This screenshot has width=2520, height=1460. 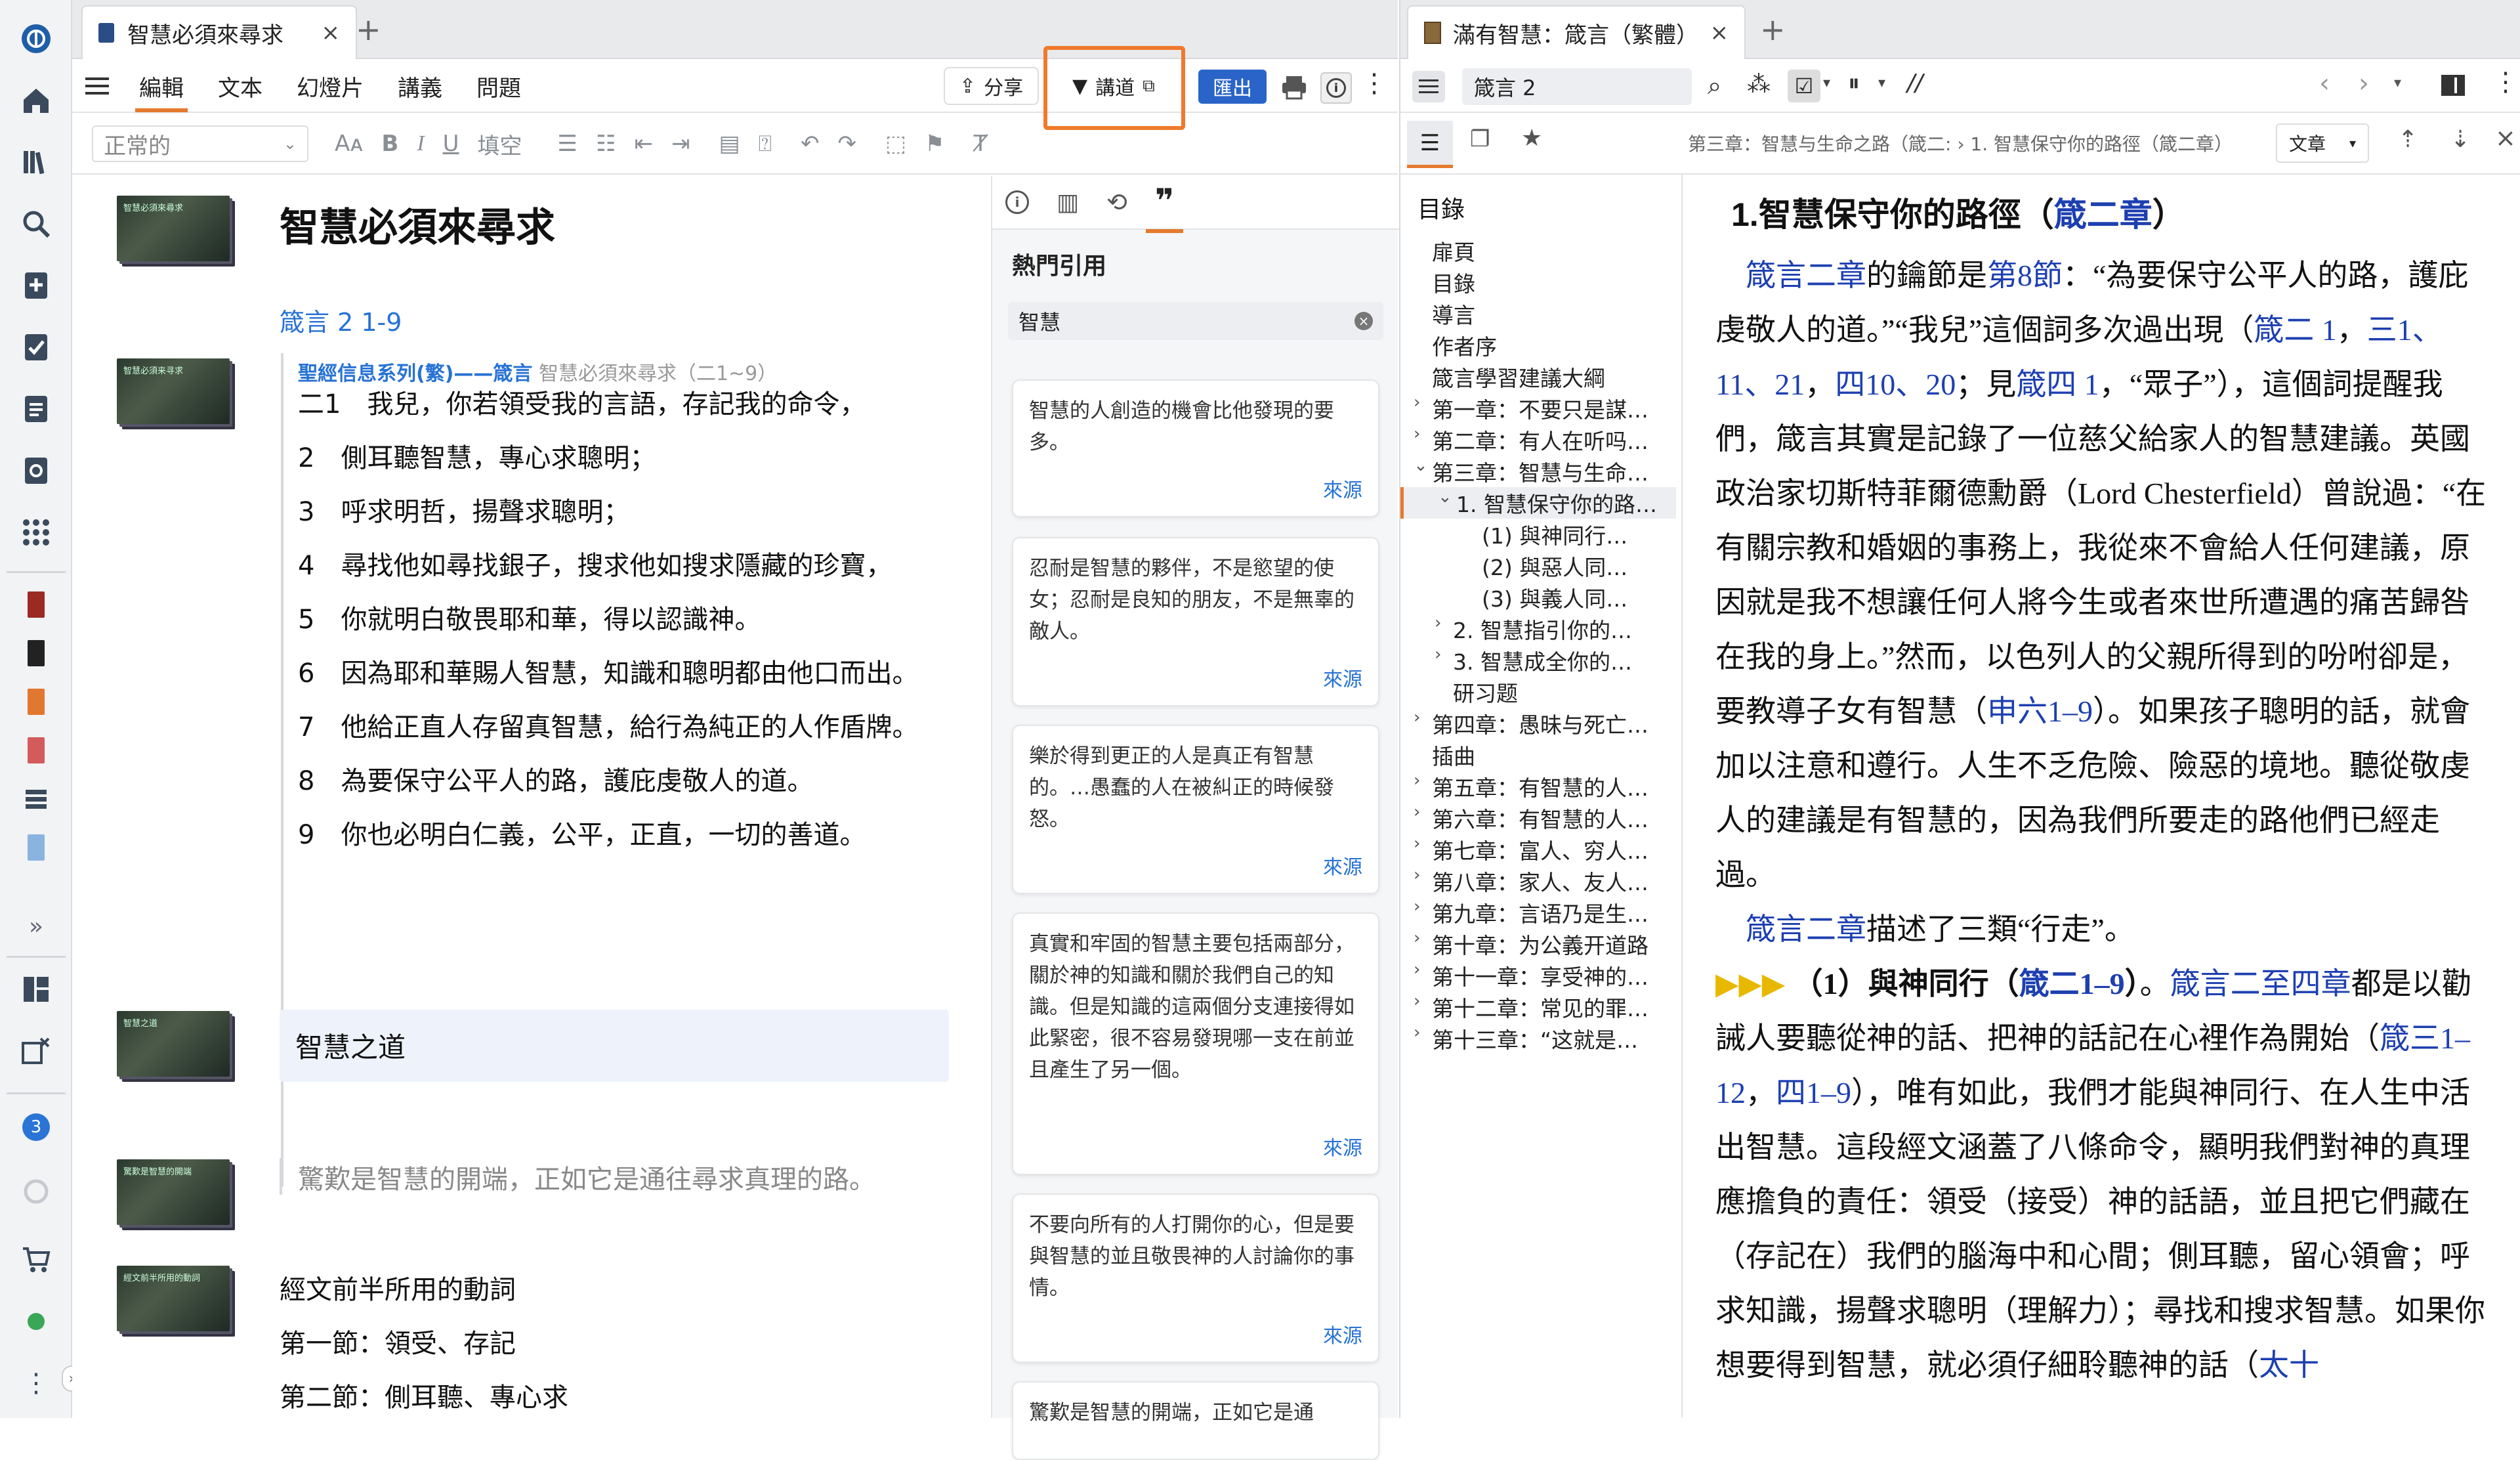 What do you see at coordinates (2103, 215) in the screenshot?
I see `heading-reference-link: 箴二章` at bounding box center [2103, 215].